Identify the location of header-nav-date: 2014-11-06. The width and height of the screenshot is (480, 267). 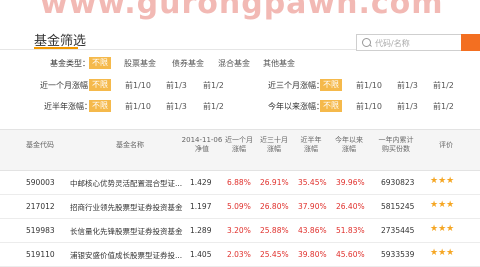
(202, 140).